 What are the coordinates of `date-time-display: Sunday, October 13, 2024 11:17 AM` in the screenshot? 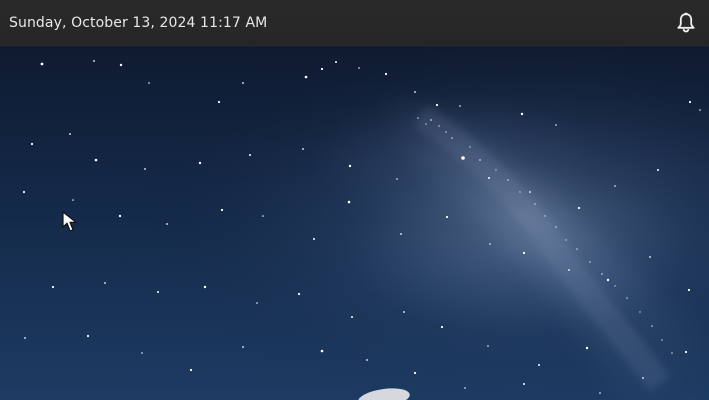 It's located at (138, 23).